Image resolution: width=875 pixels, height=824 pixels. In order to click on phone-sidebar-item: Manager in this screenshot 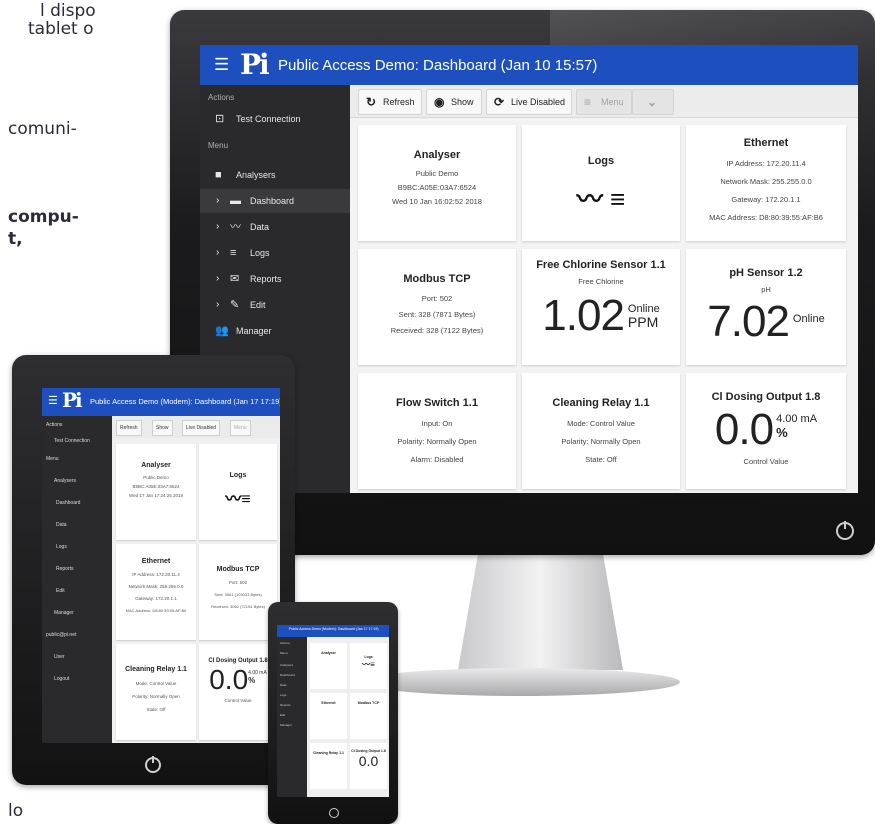, I will do `click(286, 725)`.